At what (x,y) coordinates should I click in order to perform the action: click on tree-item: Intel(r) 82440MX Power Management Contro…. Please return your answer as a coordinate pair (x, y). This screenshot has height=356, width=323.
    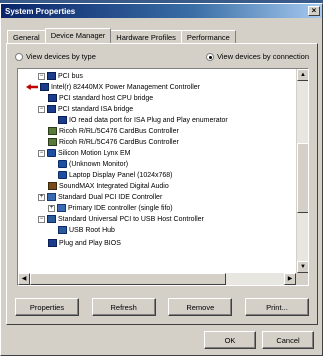
    Looking at the image, I should click on (113, 87).